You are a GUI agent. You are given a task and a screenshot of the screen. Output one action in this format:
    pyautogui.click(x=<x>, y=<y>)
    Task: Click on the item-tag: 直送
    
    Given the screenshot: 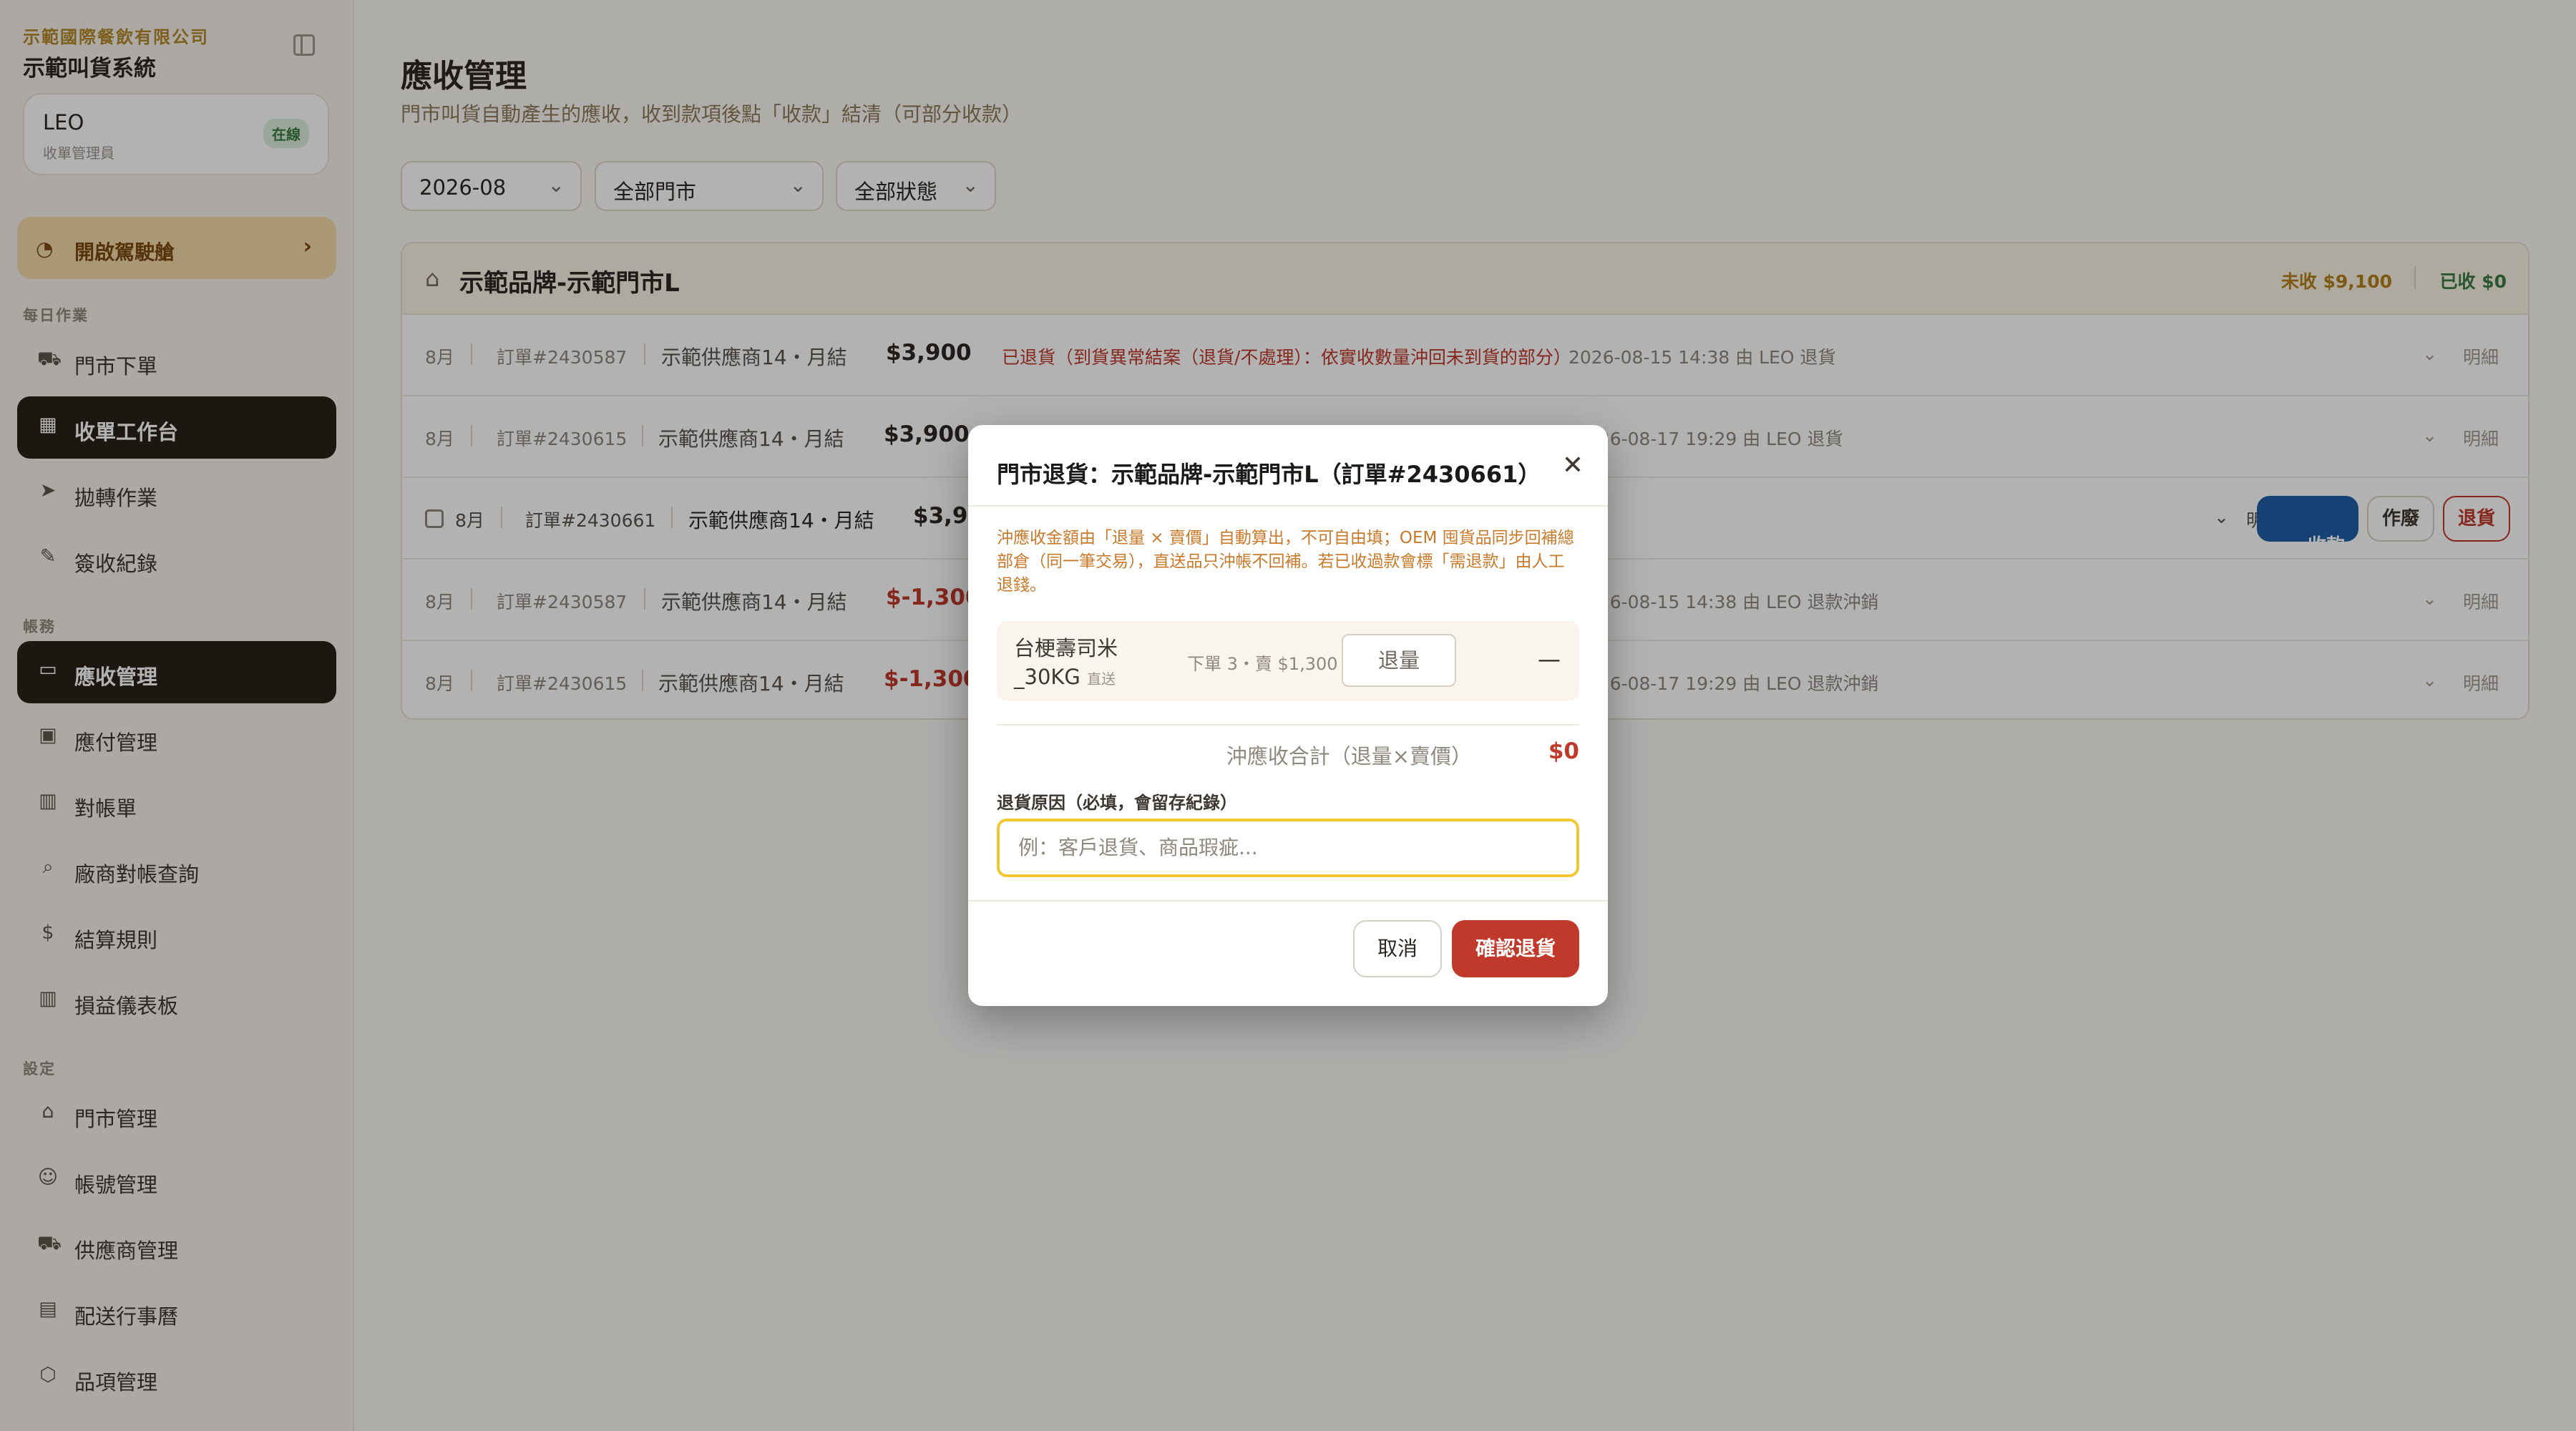 What is the action you would take?
    pyautogui.click(x=1101, y=679)
    